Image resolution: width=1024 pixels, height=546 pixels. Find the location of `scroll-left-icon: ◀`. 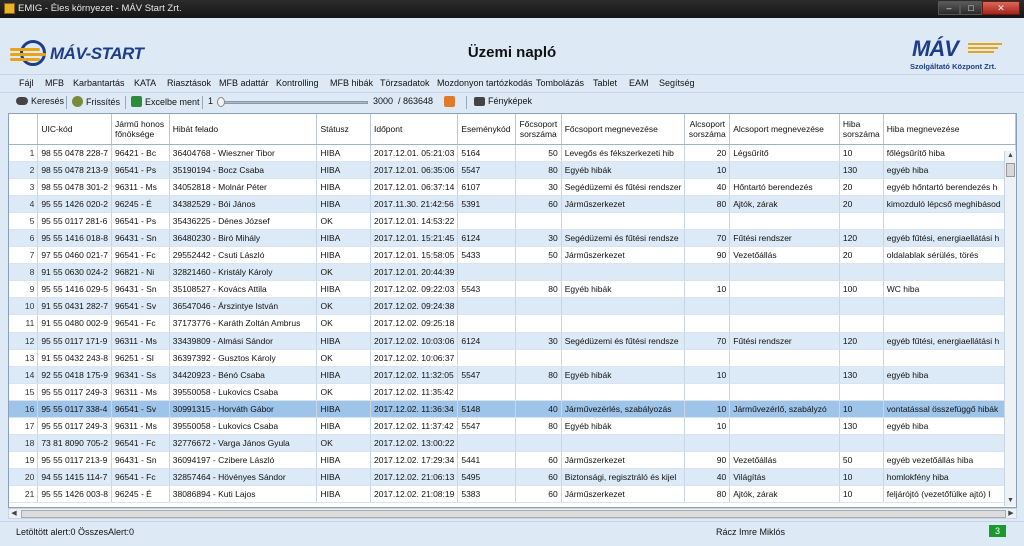

scroll-left-icon: ◀ is located at coordinates (14, 513).